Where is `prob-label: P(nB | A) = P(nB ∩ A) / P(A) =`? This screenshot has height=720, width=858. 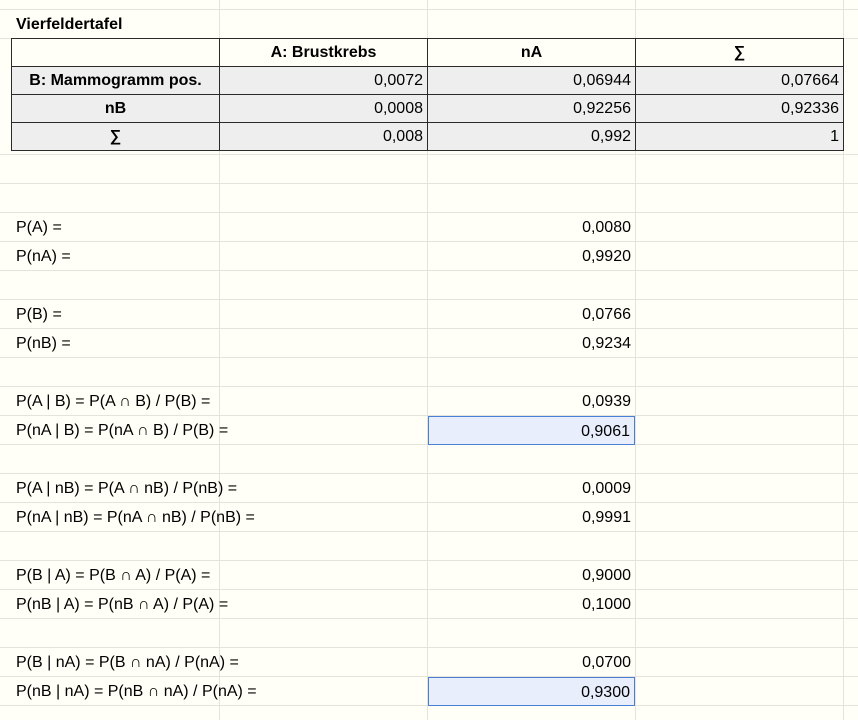
prob-label: P(nB | A) = P(nB ∩ A) / P(A) = is located at coordinates (122, 605).